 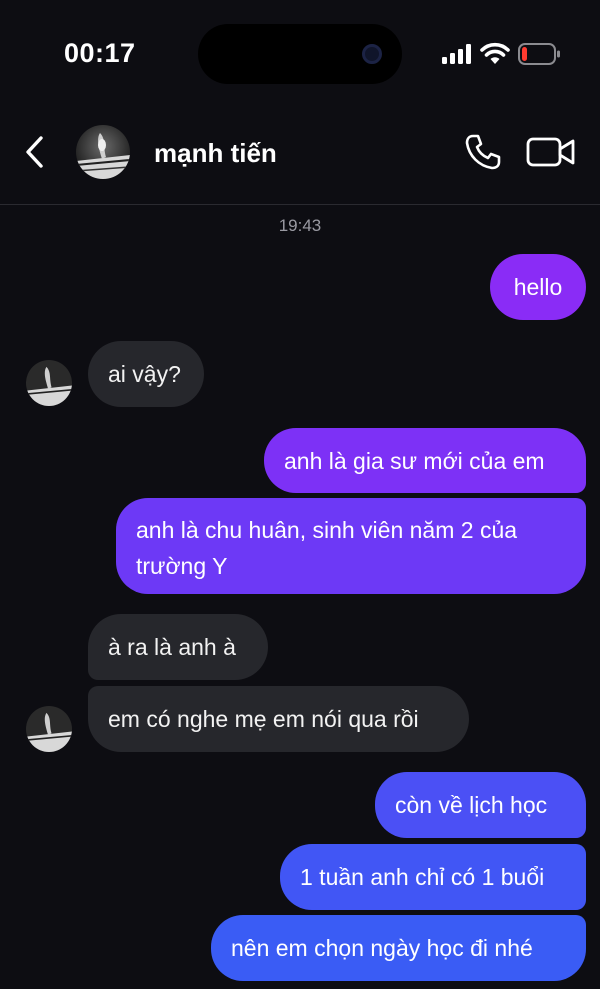 I want to click on message-bubble-outgoing: còn về lịch học, so click(x=480, y=805).